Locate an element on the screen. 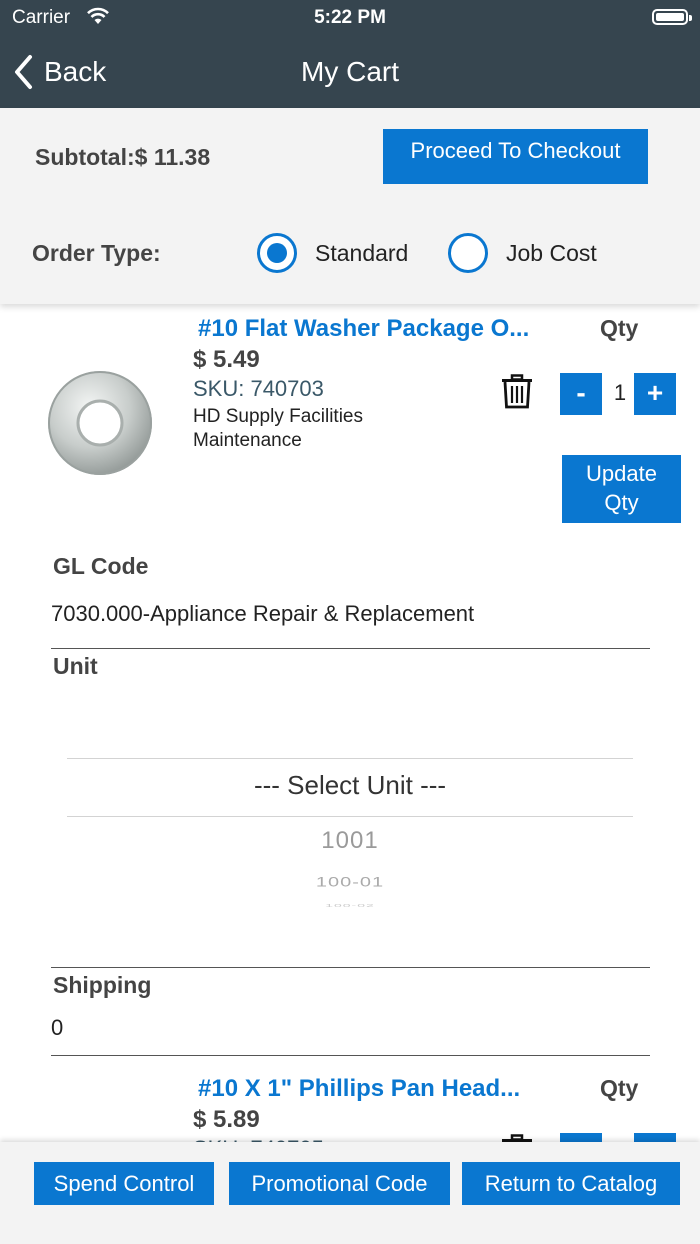  subtotal: Subtotal:$ 11.38 is located at coordinates (123, 157).